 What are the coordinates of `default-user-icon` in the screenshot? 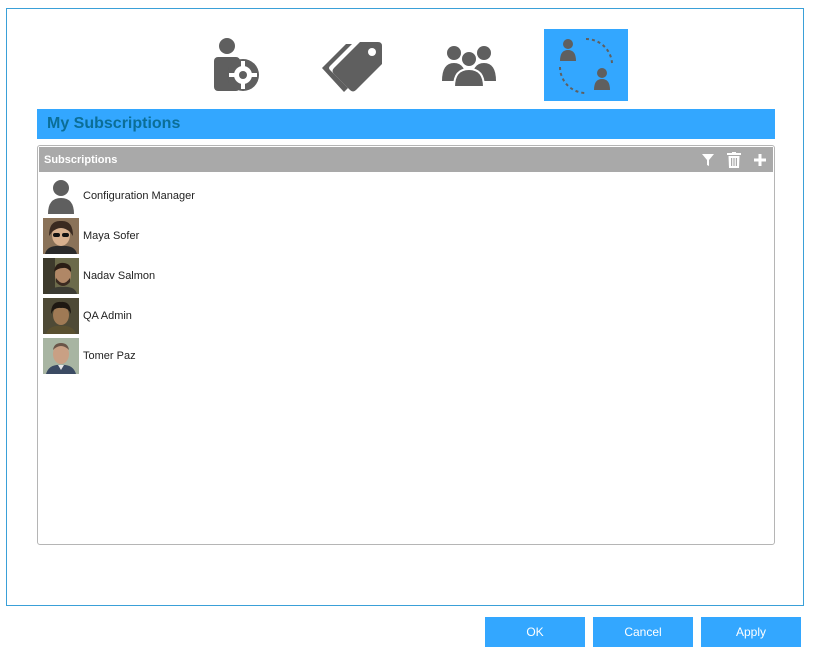 It's located at (61, 196).